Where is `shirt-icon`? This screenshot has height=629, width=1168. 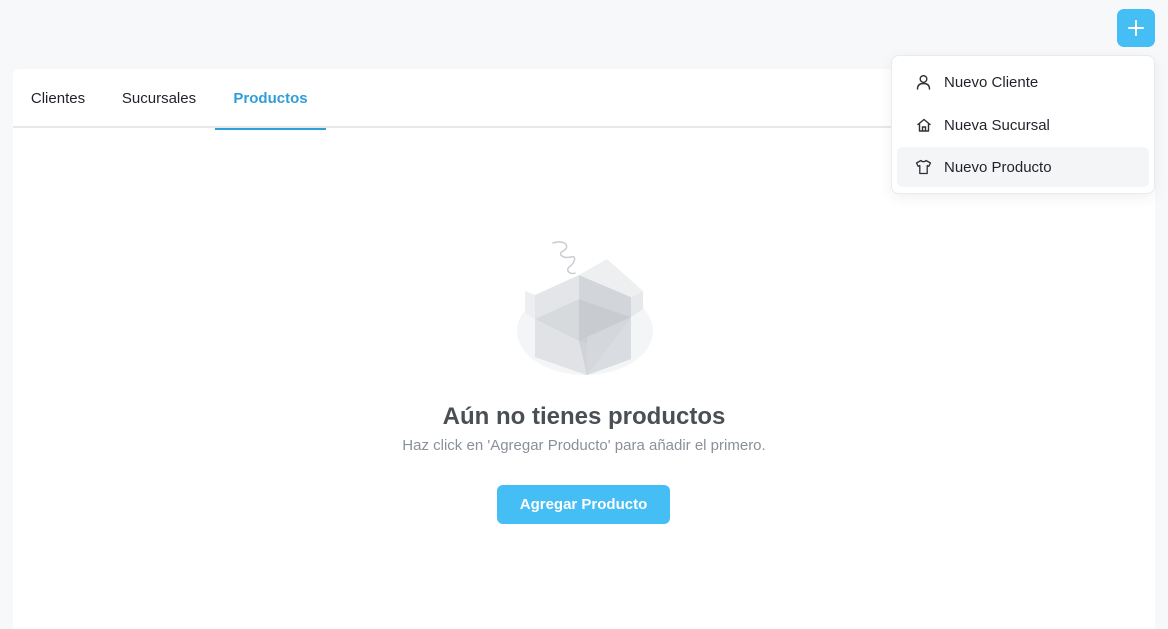 shirt-icon is located at coordinates (923, 167).